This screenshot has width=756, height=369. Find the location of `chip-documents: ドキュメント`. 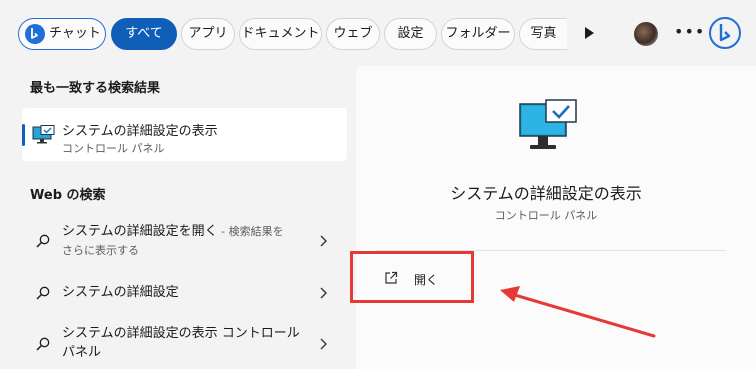

chip-documents: ドキュメント is located at coordinates (280, 34).